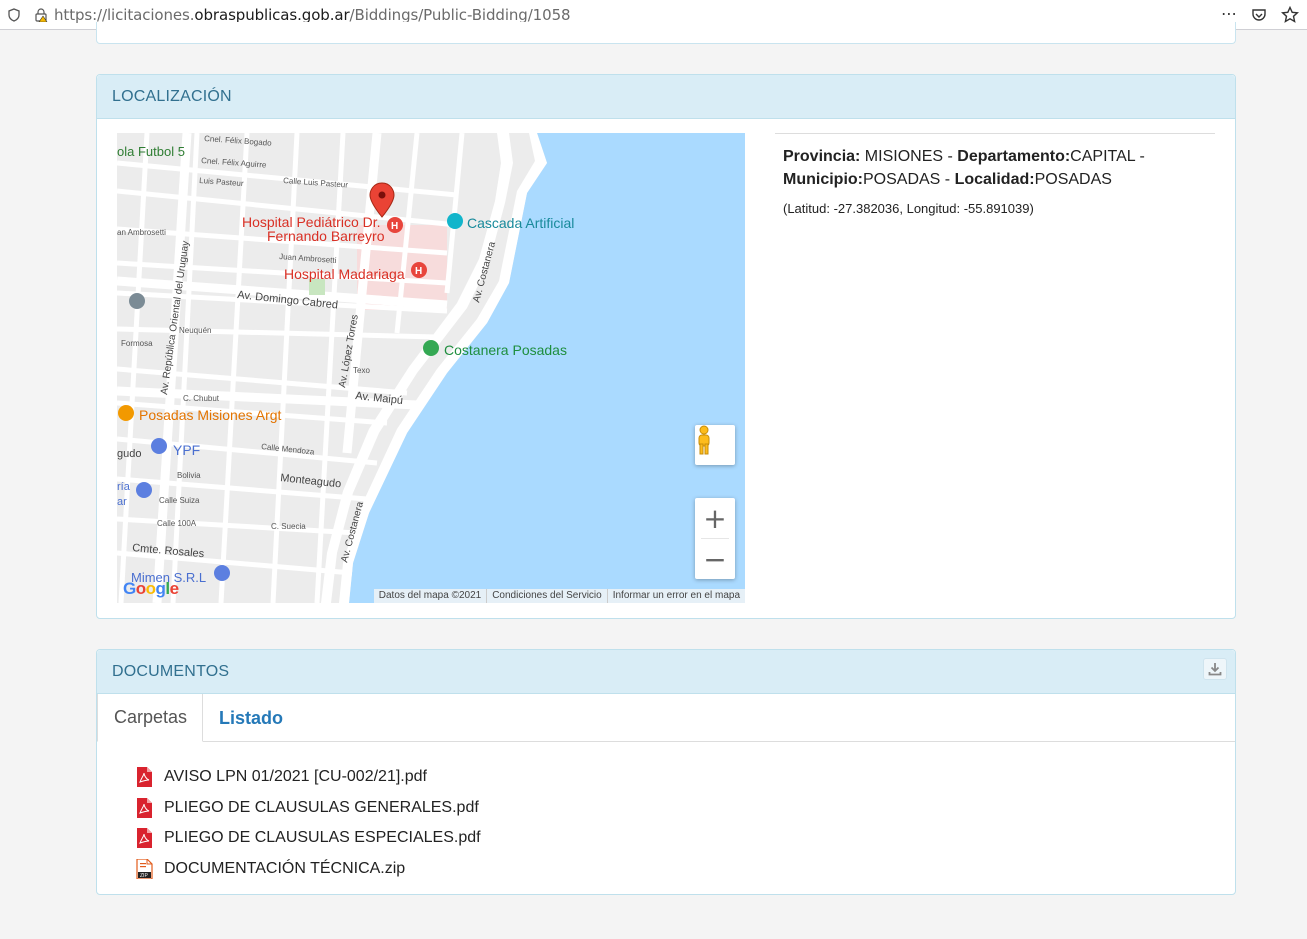  Describe the element at coordinates (295, 777) in the screenshot. I see `file-name: AVISO LPN 01/2021 [CU-002/21].pdf` at that location.